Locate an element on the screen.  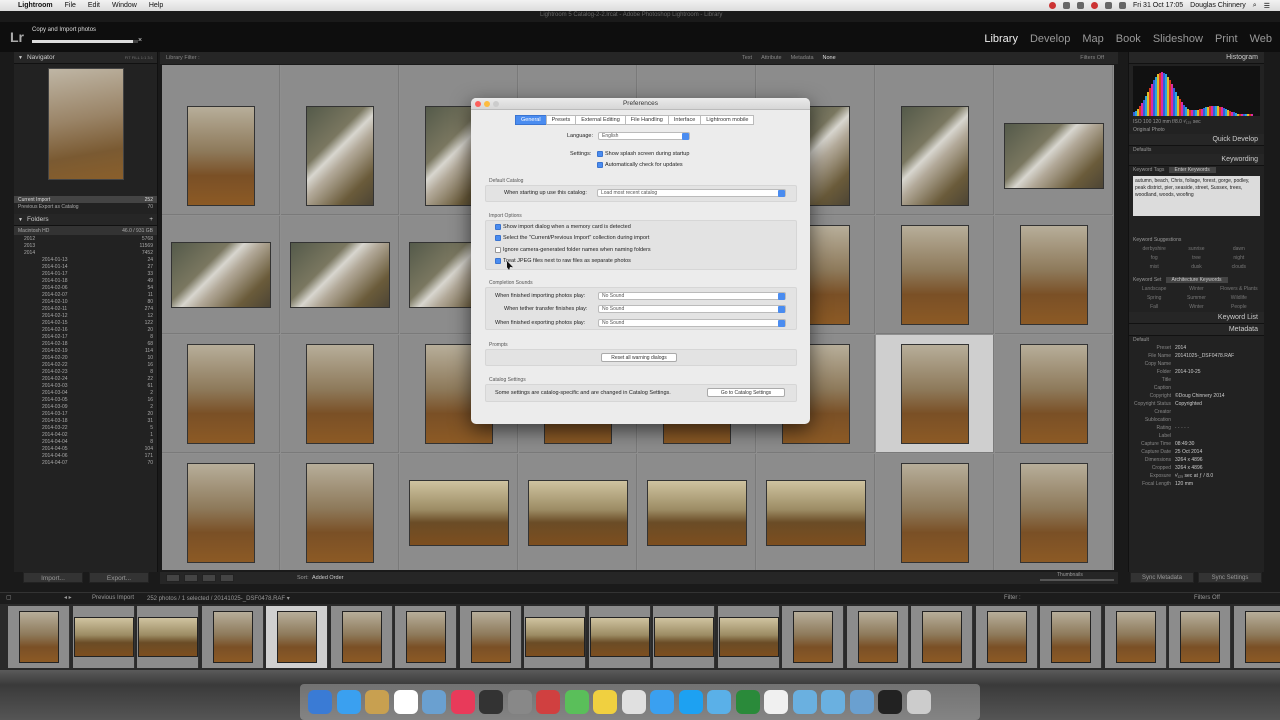
module-print: Print is located at coordinates (1226, 39).